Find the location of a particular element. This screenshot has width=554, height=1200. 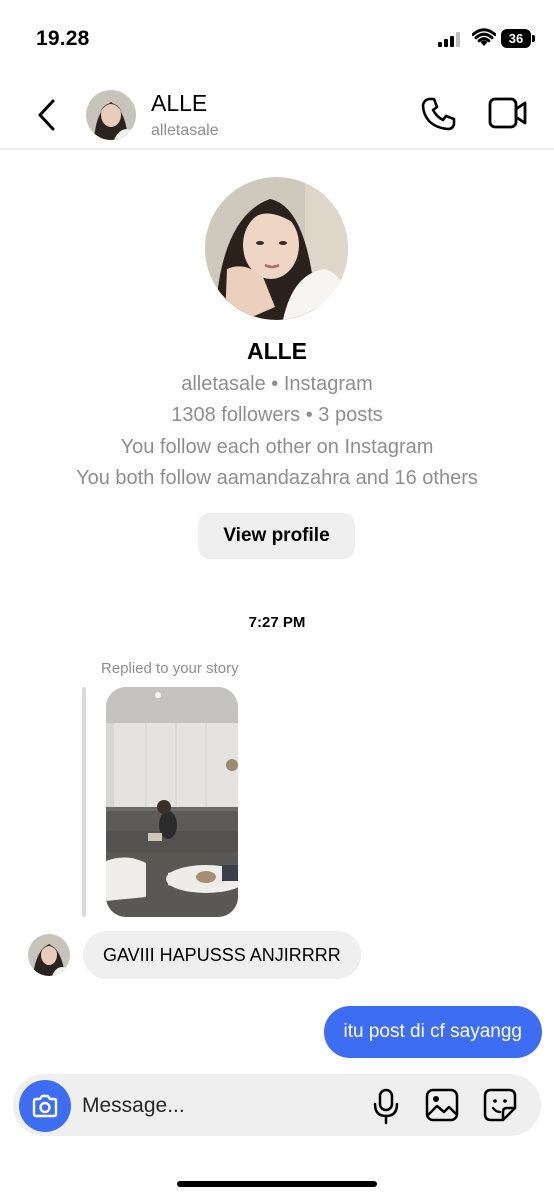

header-avatar is located at coordinates (111, 115).